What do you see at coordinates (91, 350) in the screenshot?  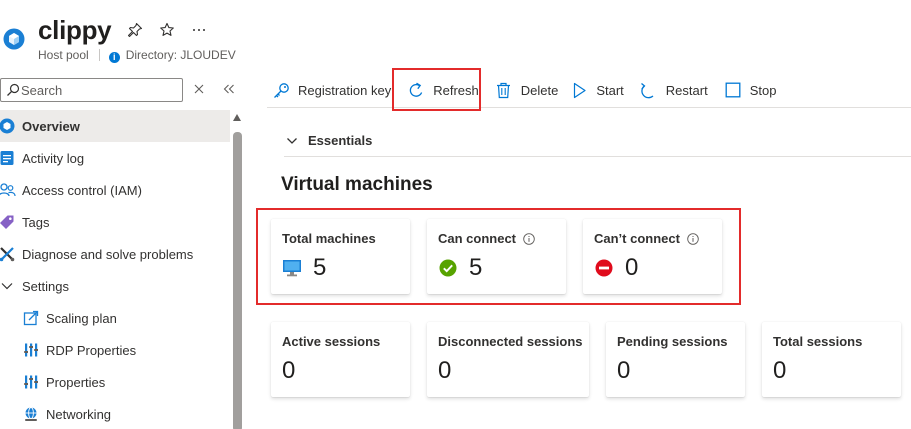 I see `sidebar-item-label: RDP Properties` at bounding box center [91, 350].